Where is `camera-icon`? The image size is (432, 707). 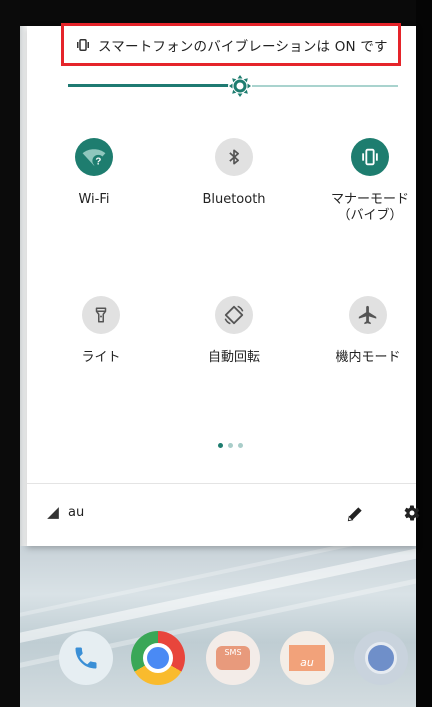
camera-icon is located at coordinates (381, 658).